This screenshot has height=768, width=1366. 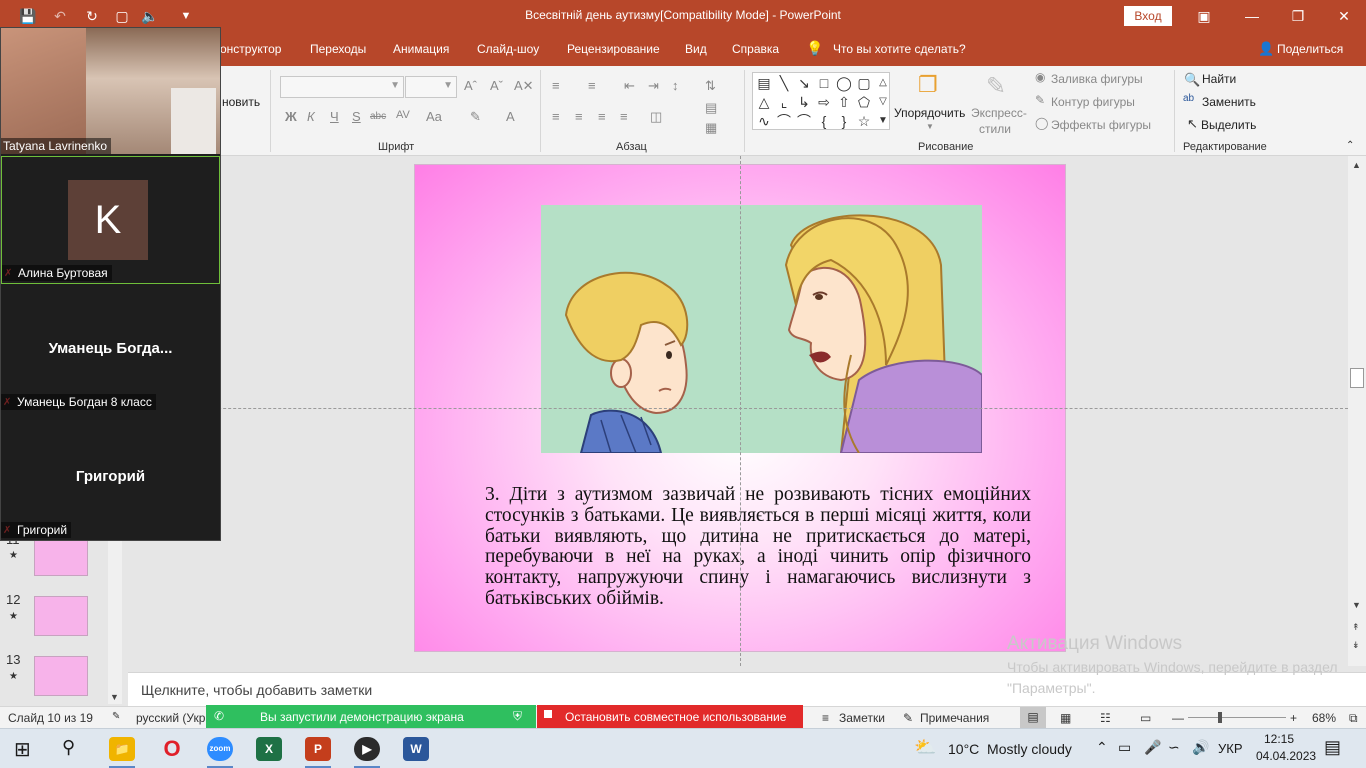 I want to click on wifi-icon: ∽, so click(x=1174, y=747).